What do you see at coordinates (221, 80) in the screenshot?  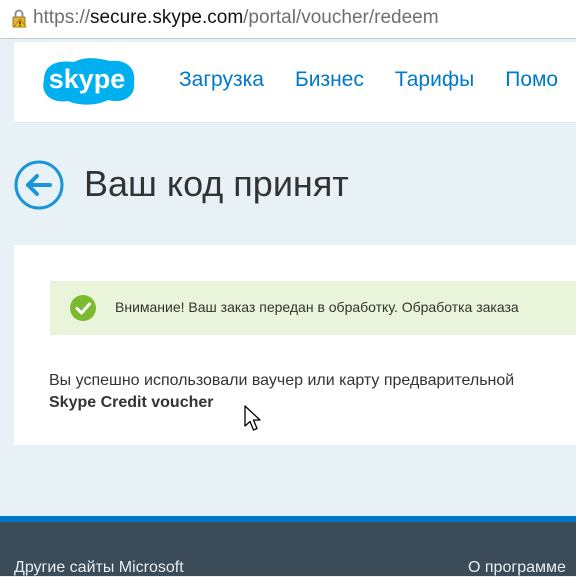 I see `nav-download: Загрузка` at bounding box center [221, 80].